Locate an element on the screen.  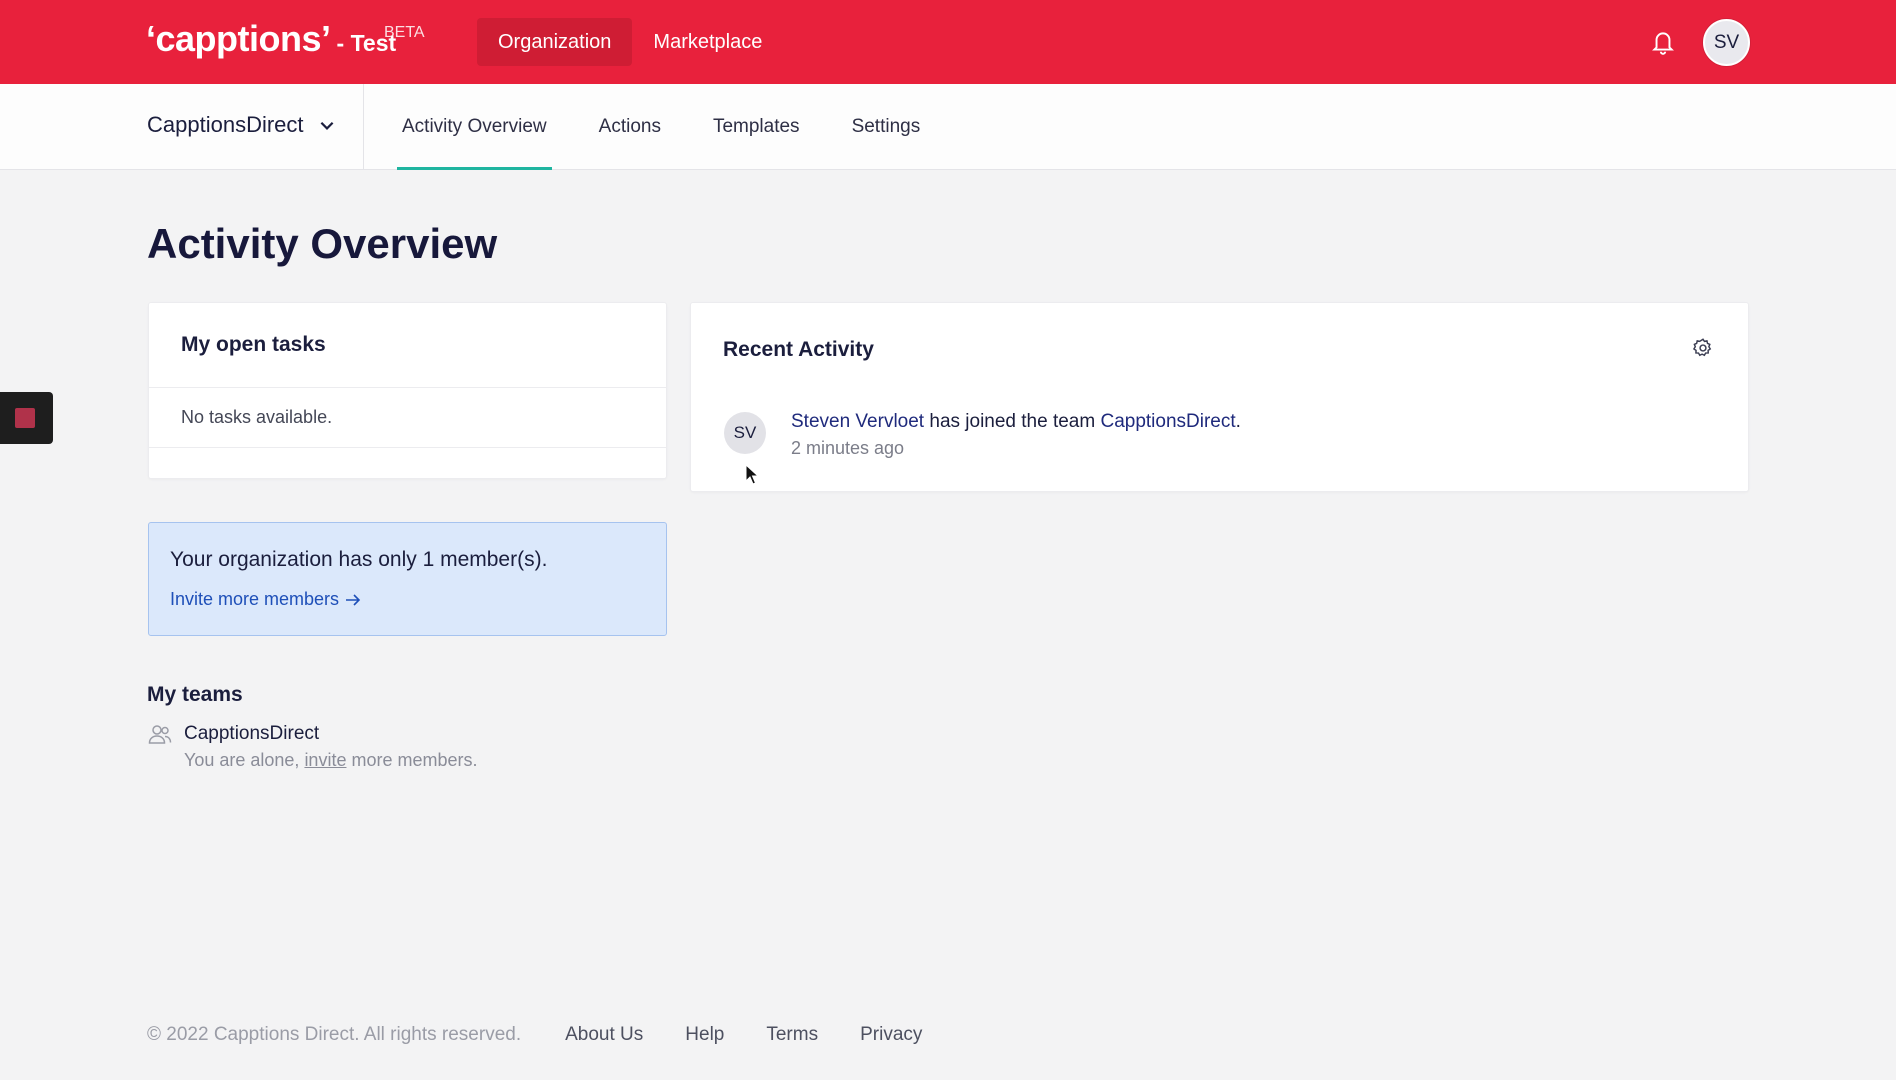
activity-time: 2 minutes ago is located at coordinates (848, 448).